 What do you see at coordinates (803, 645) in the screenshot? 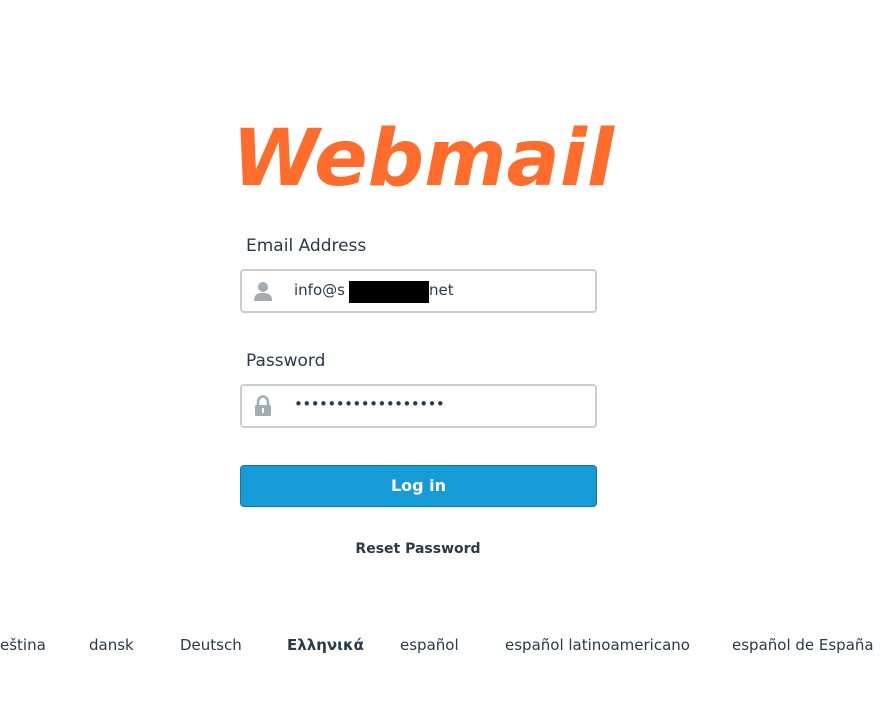
I see `language-espanol-espana: español de España` at bounding box center [803, 645].